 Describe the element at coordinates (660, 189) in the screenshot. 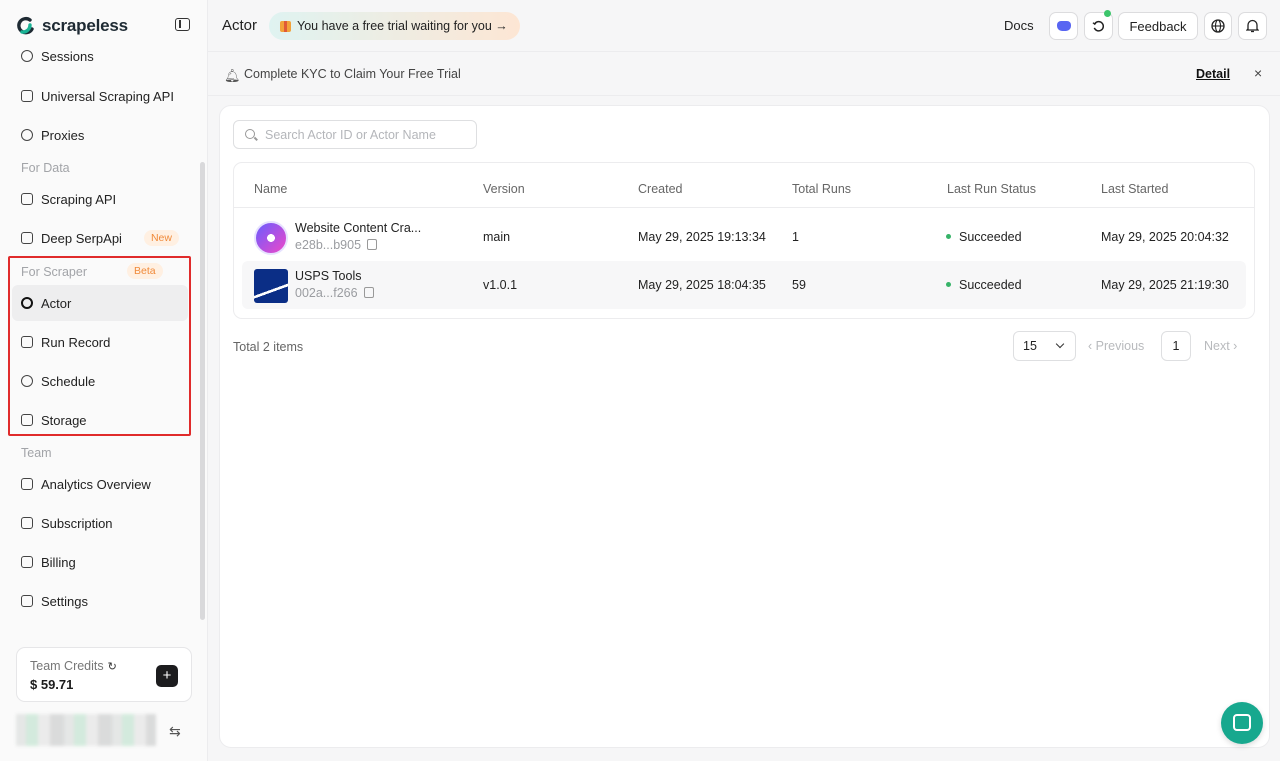

I see `column-header-created: Created` at that location.